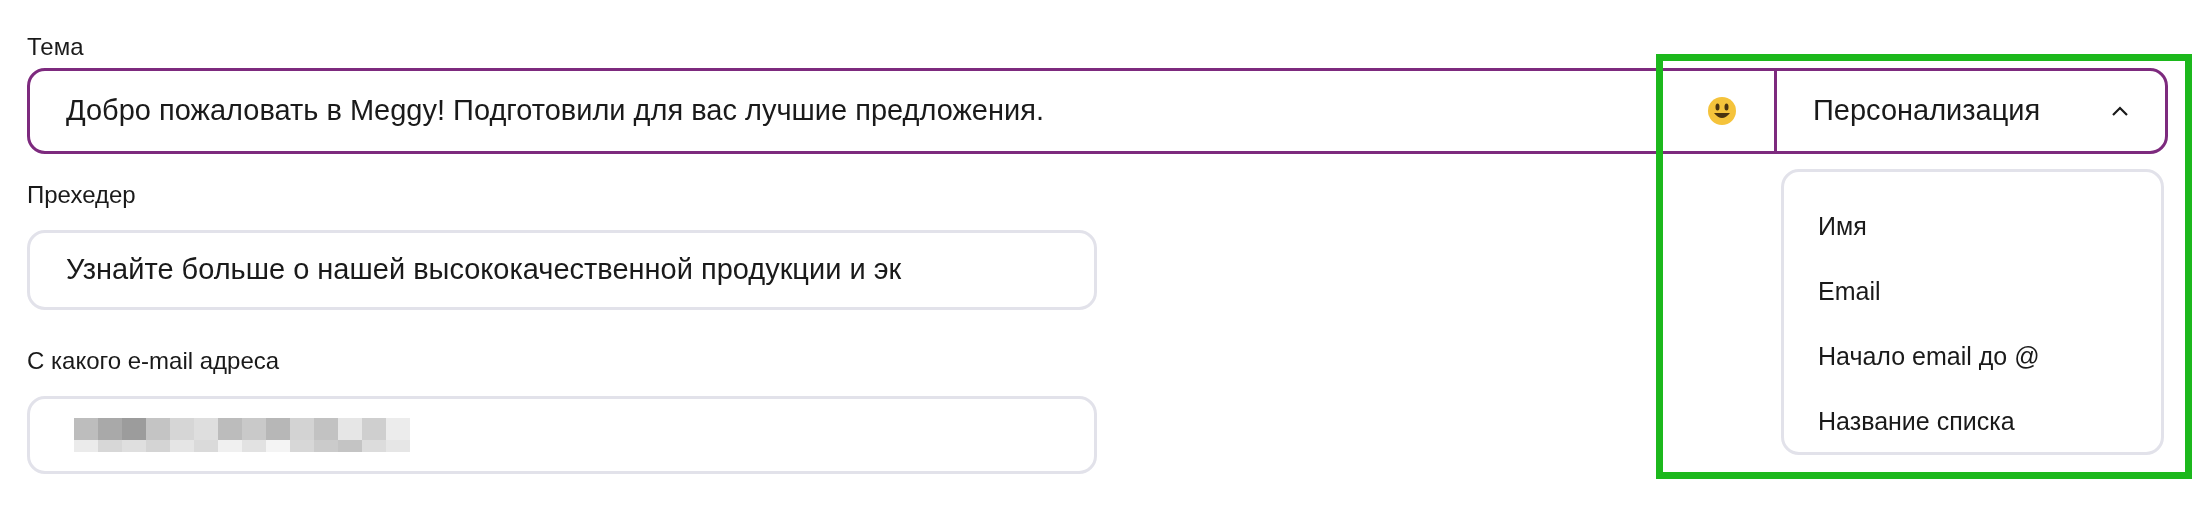 The width and height of the screenshot is (2210, 516). I want to click on personalization-dropdown: Персонализация, so click(1971, 111).